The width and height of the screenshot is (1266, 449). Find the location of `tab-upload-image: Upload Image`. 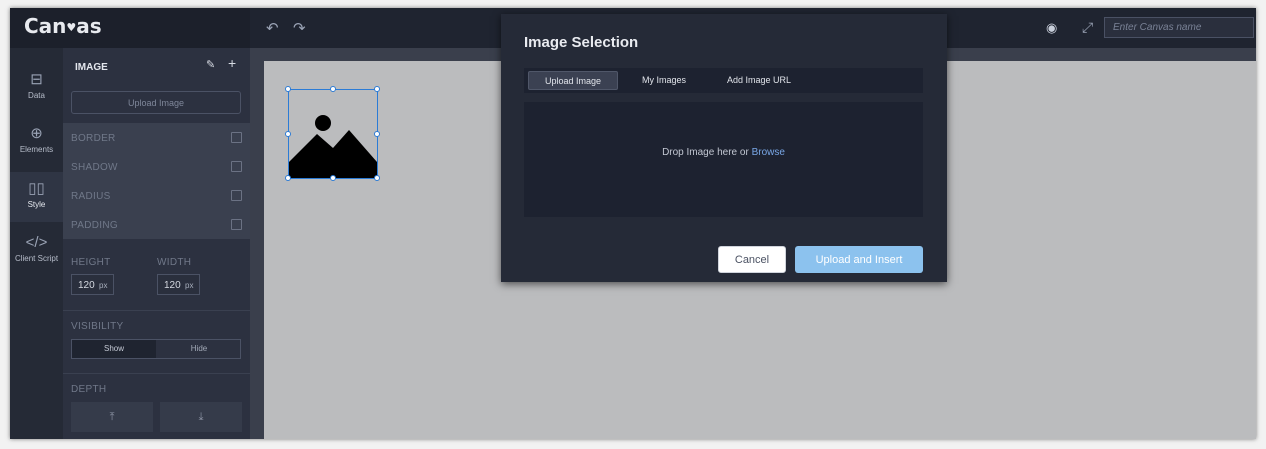

tab-upload-image: Upload Image is located at coordinates (573, 80).